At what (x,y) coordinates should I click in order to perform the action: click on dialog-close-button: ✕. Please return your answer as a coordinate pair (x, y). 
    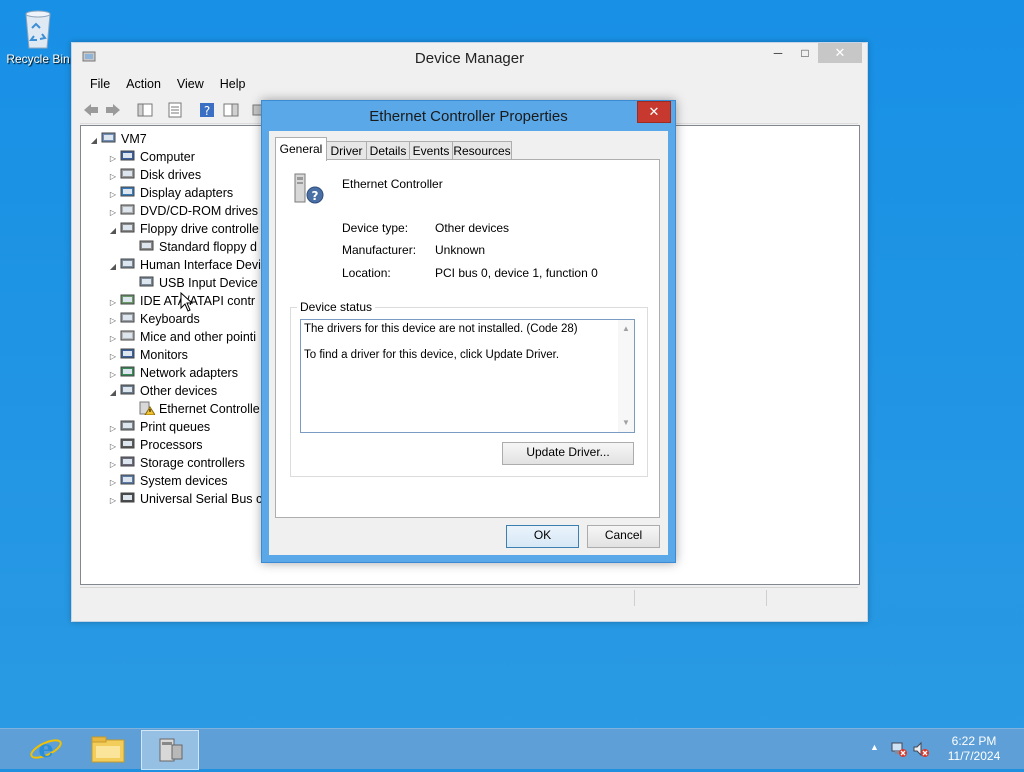
    Looking at the image, I should click on (654, 112).